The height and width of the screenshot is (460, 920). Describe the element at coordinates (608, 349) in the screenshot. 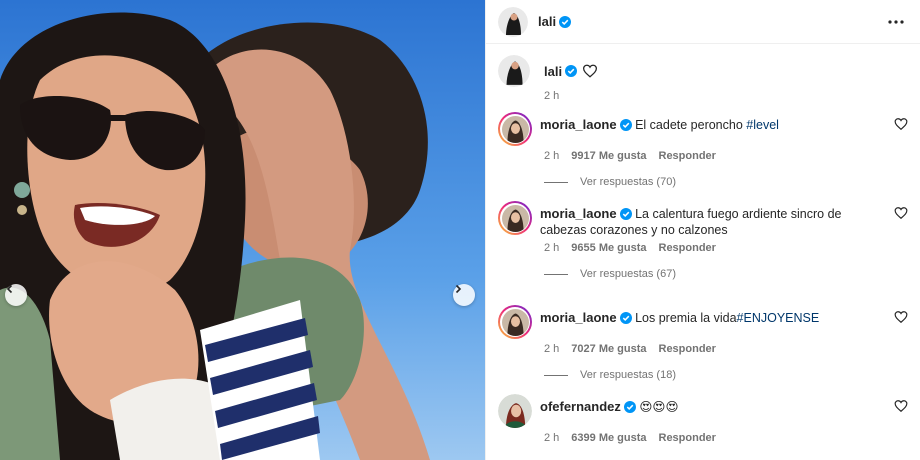

I see `comment-likes-count: 7027 Me gusta` at that location.